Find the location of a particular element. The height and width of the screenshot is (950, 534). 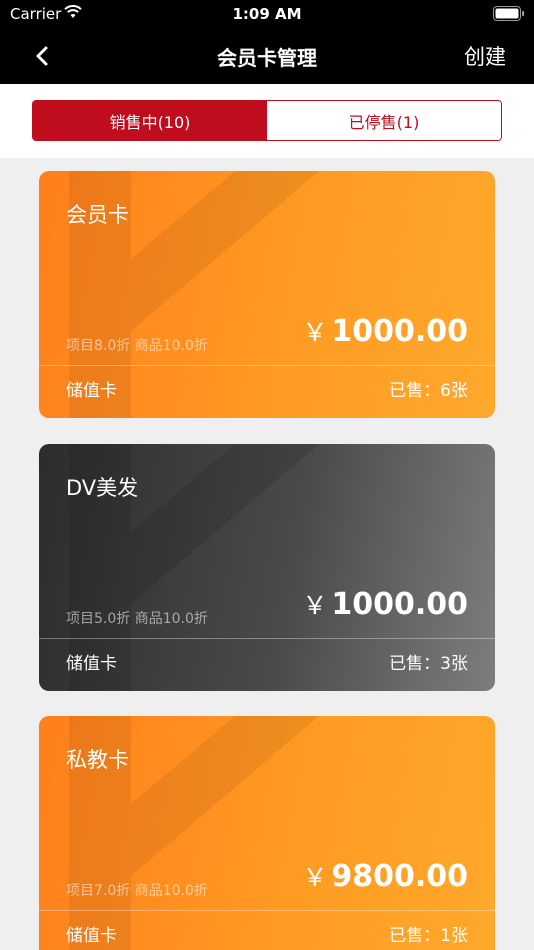

chevron-left-icon is located at coordinates (42, 56).